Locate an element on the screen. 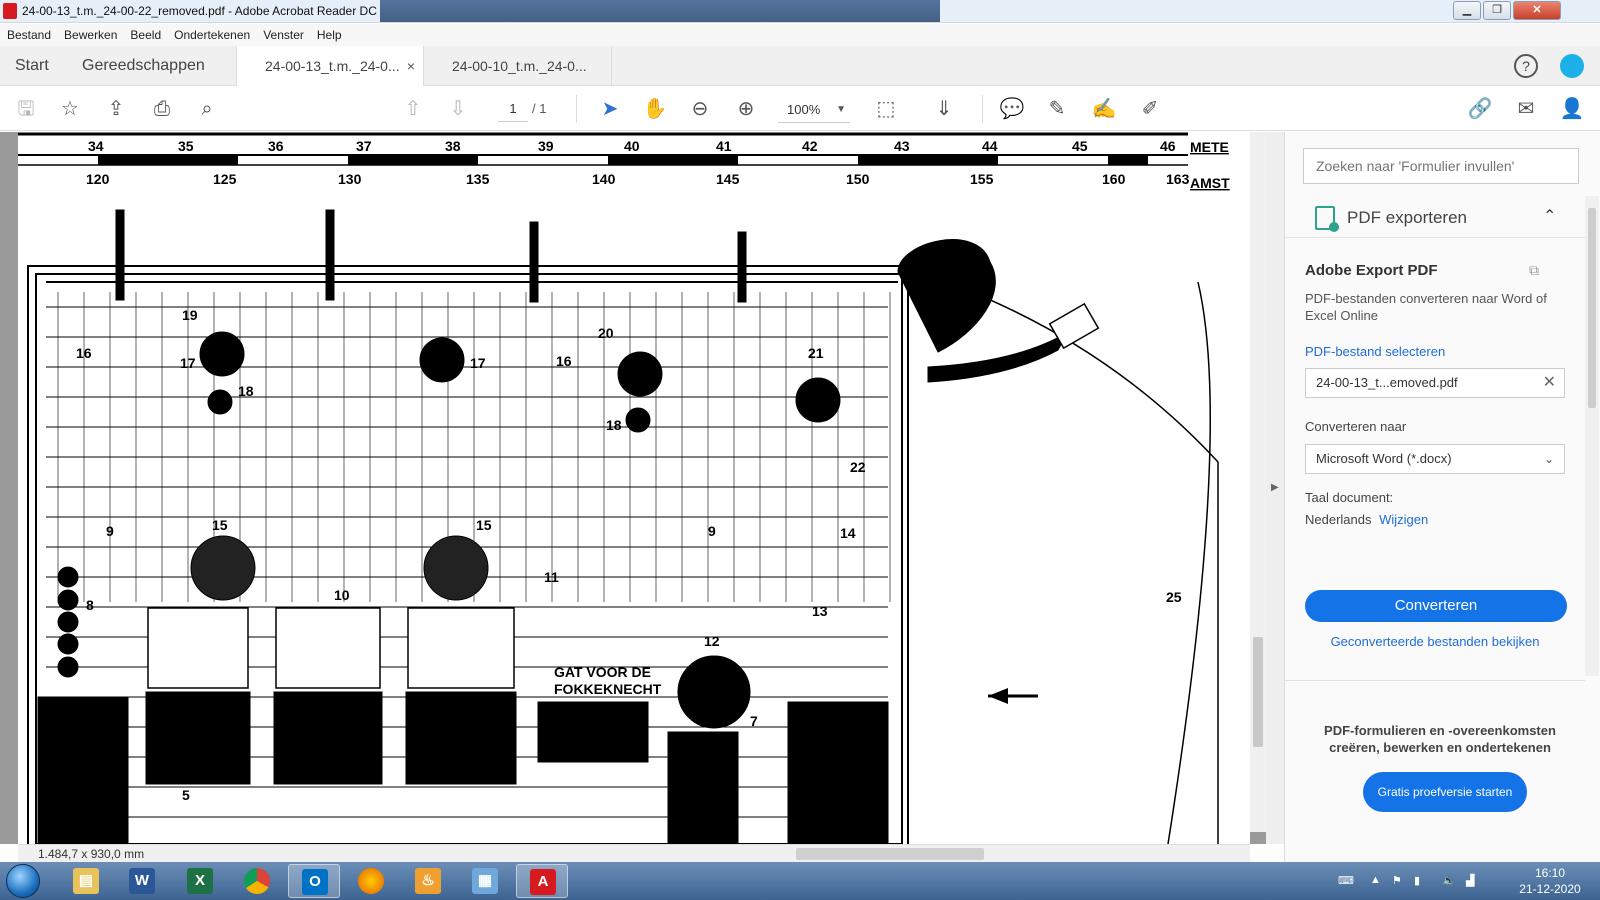  acrobat-icon: A is located at coordinates (542, 881).